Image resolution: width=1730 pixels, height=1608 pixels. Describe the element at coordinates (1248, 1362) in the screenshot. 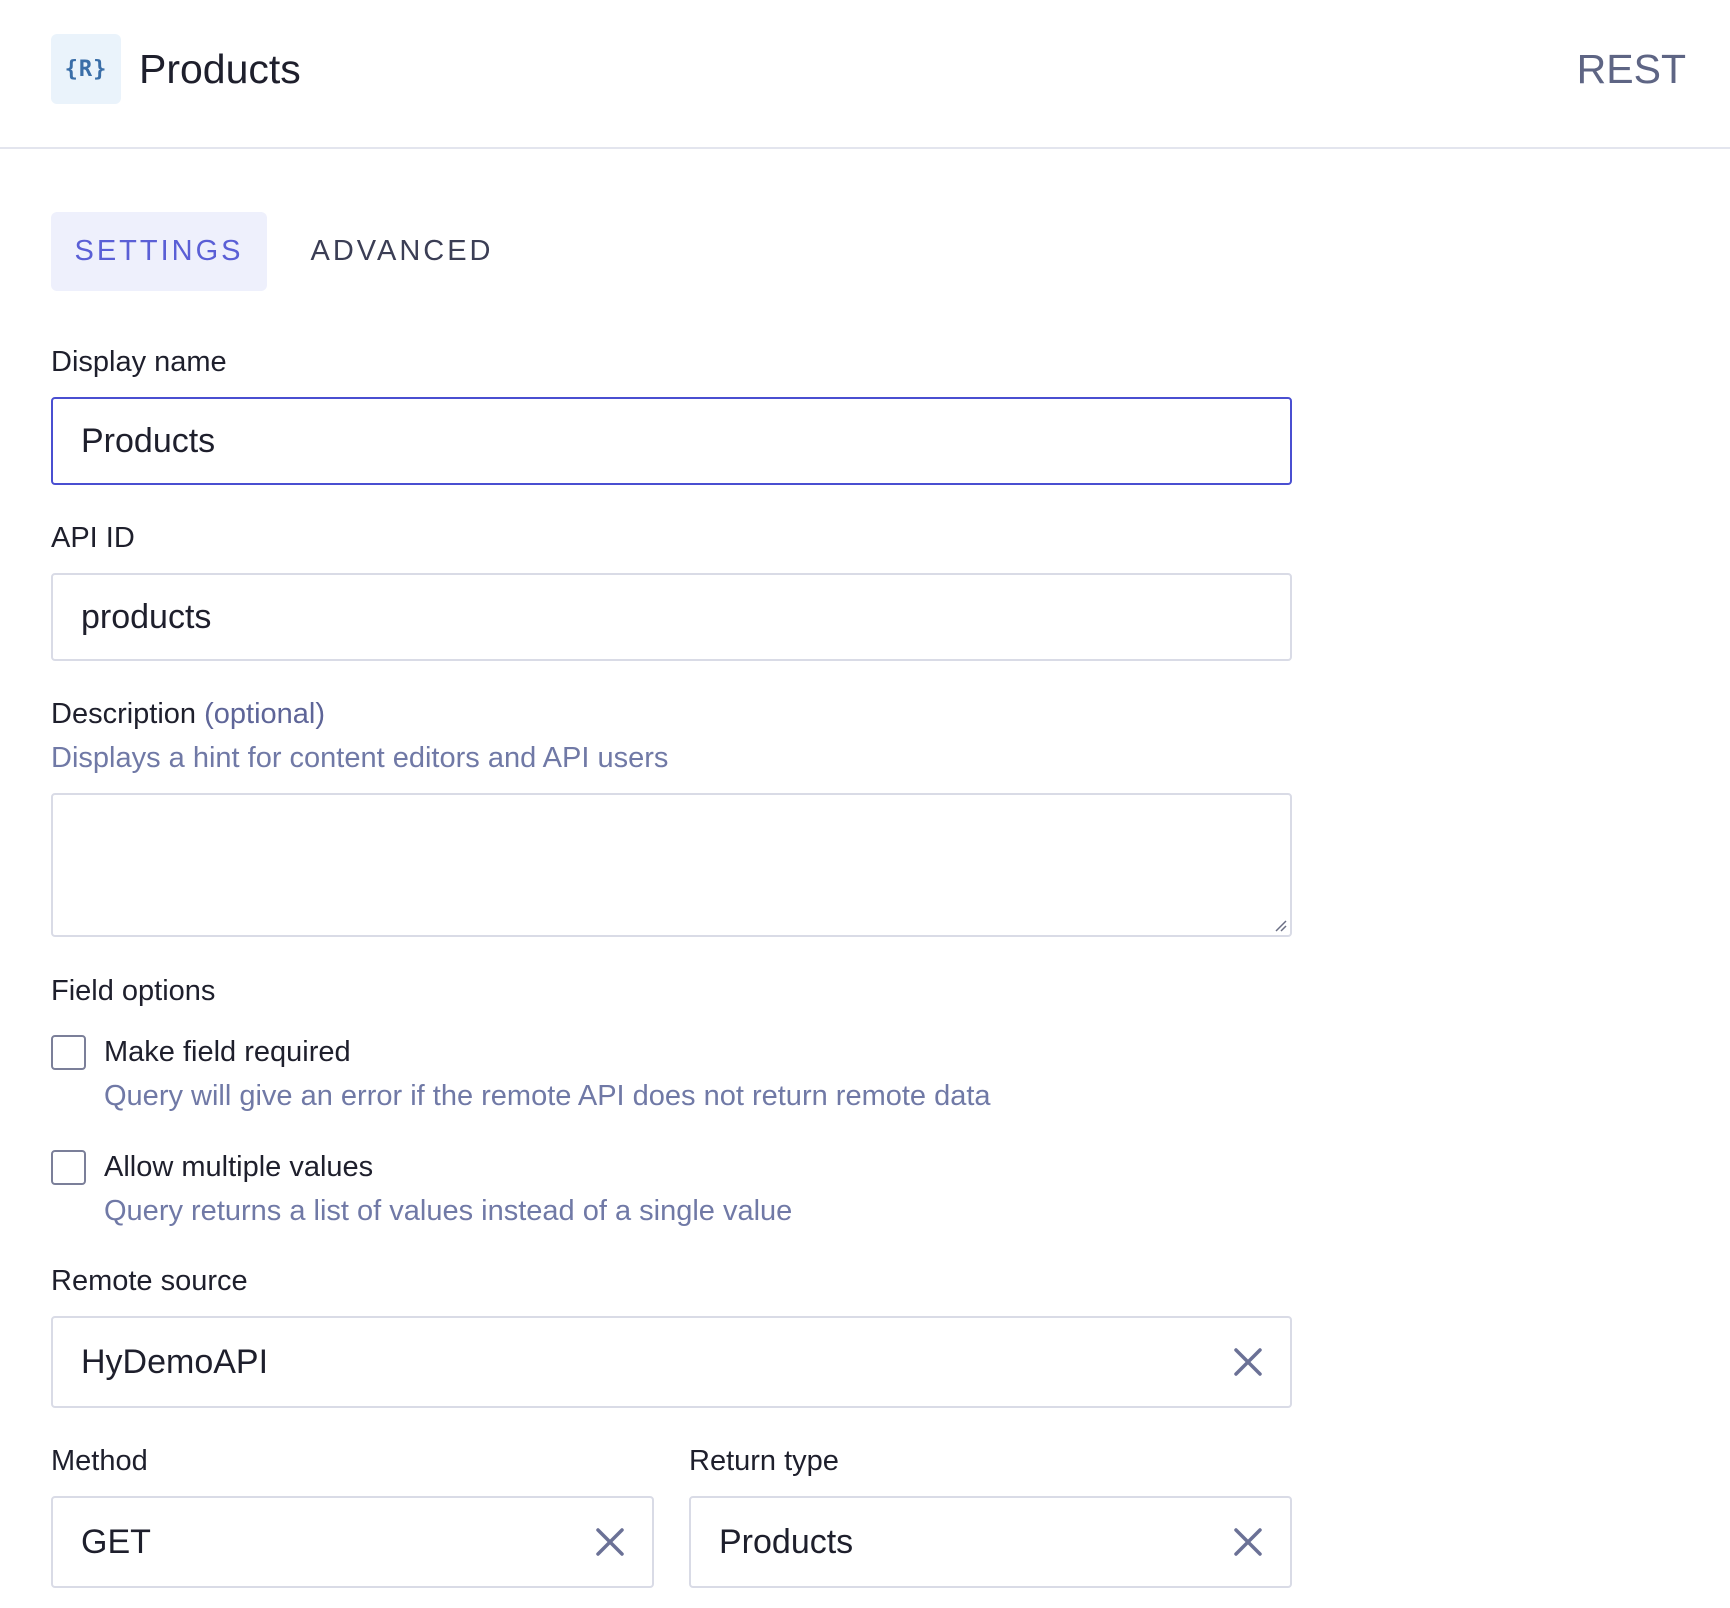

I see `clear-remote-source-close-icon` at that location.